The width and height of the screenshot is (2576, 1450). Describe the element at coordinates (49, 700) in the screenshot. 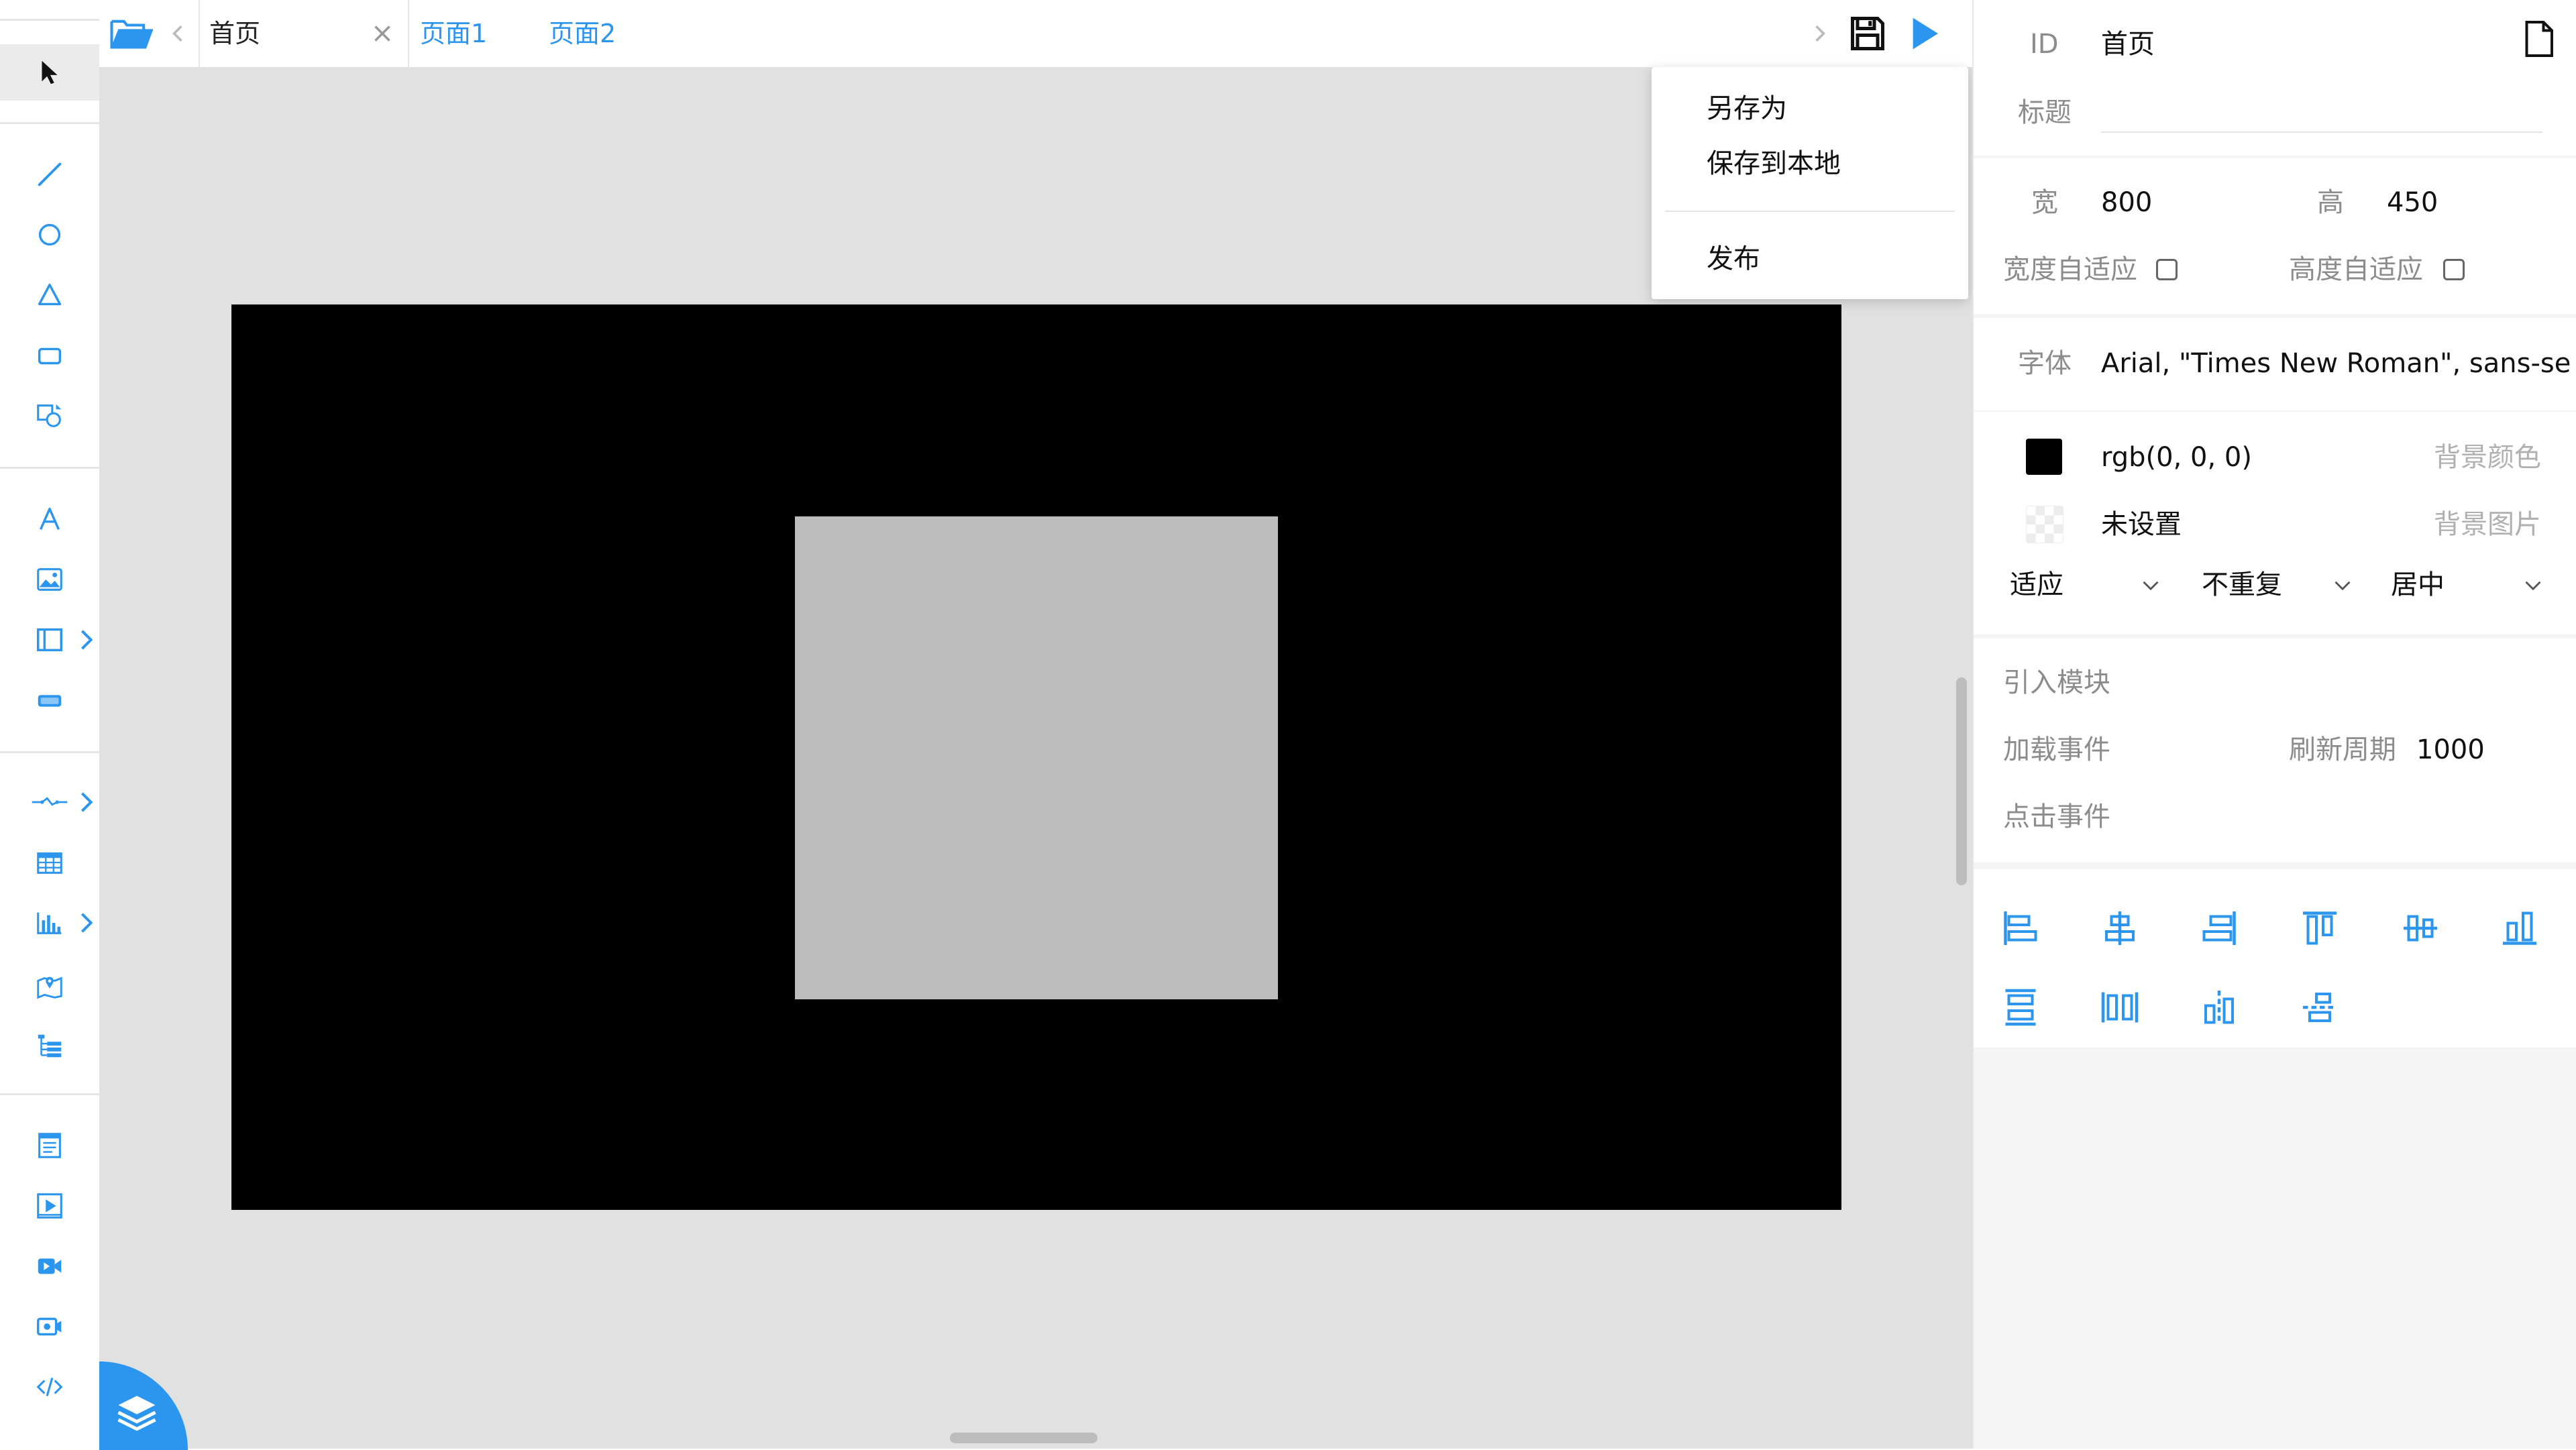

I see `input-tool` at that location.